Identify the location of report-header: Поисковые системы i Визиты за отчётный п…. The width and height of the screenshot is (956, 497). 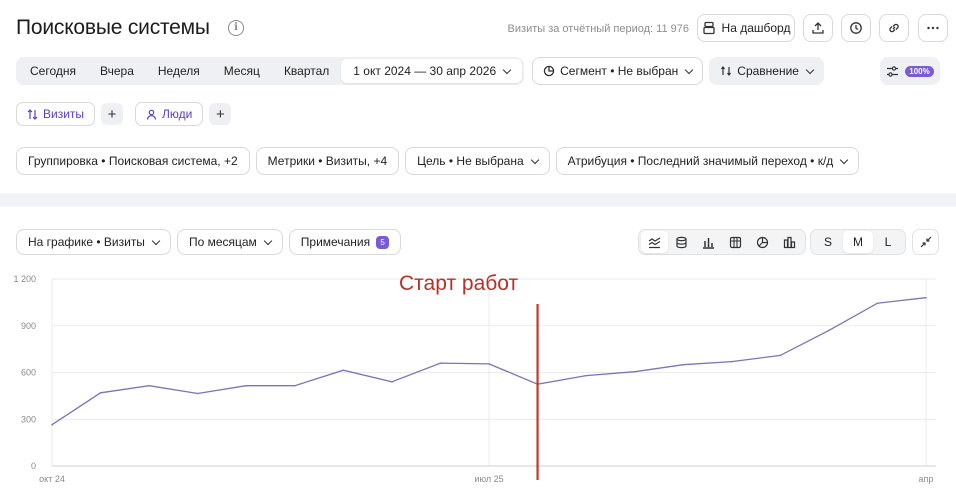
(482, 29).